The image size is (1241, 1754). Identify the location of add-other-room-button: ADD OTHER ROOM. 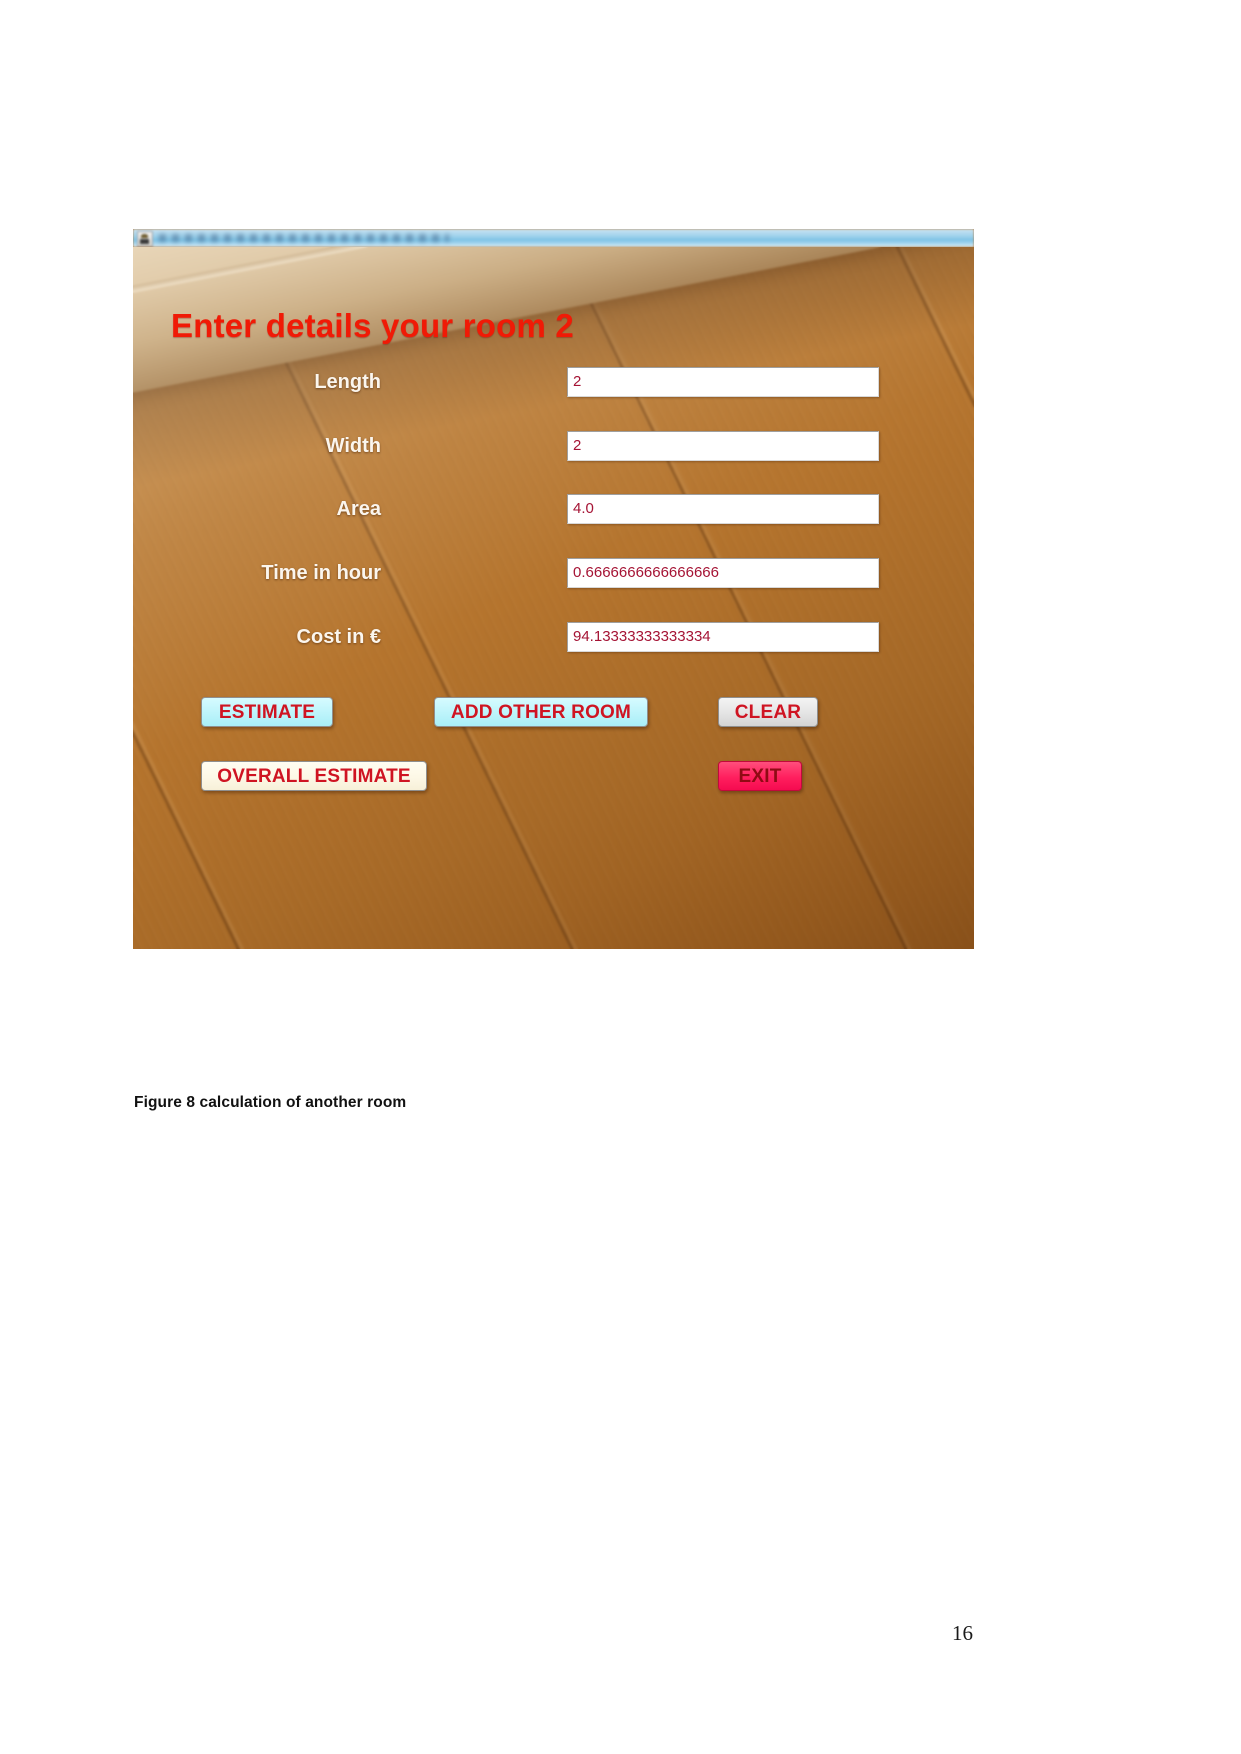
(541, 712).